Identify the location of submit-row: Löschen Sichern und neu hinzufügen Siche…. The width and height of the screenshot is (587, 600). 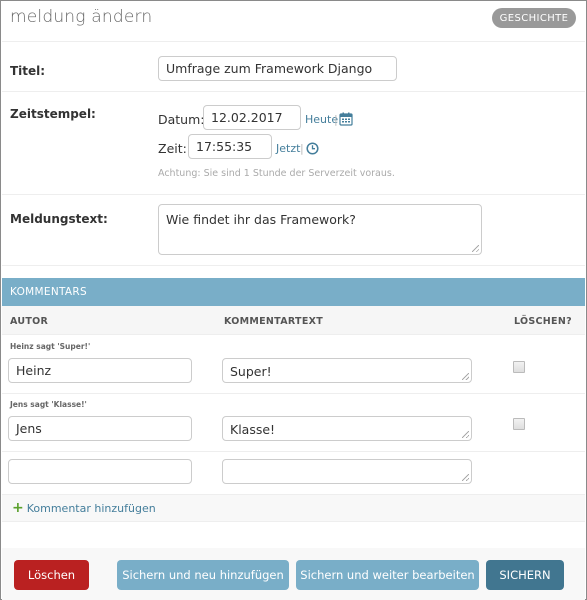
(293, 574).